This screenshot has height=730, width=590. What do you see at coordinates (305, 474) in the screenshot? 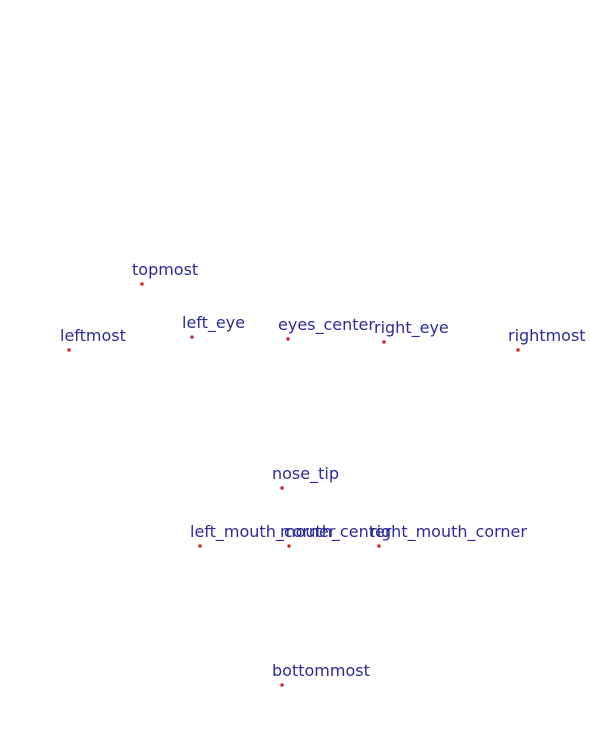
I see `nose-tip-label: nose_tip` at bounding box center [305, 474].